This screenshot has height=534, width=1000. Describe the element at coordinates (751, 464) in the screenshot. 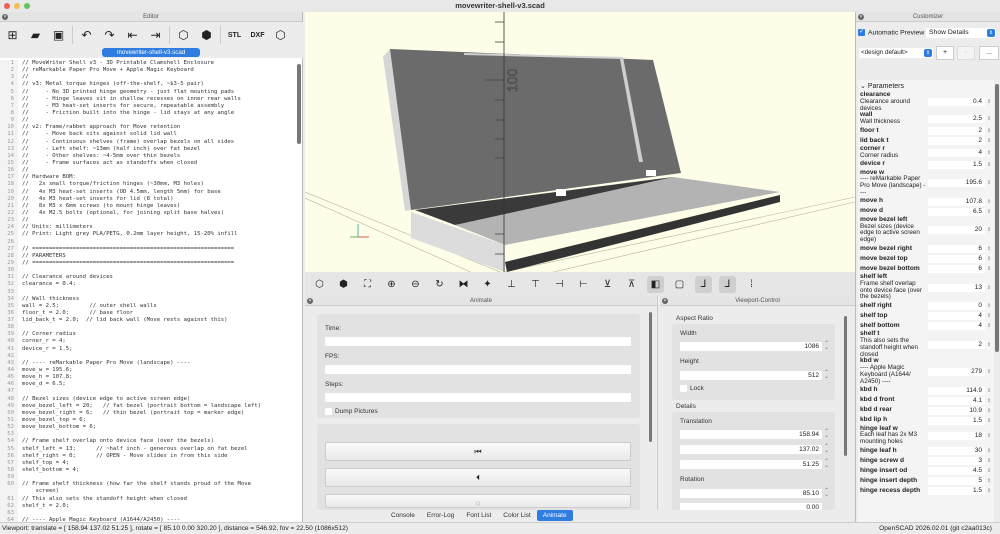

I see `translation-z-input: 51.25` at that location.